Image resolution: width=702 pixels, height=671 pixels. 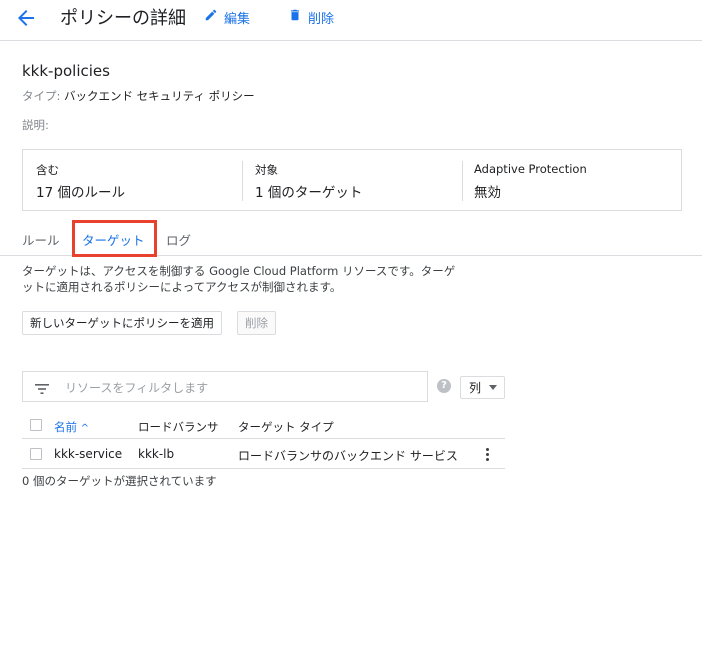 What do you see at coordinates (122, 323) in the screenshot?
I see `apply-policy-button: 新しいターゲットにポリシーを適用` at bounding box center [122, 323].